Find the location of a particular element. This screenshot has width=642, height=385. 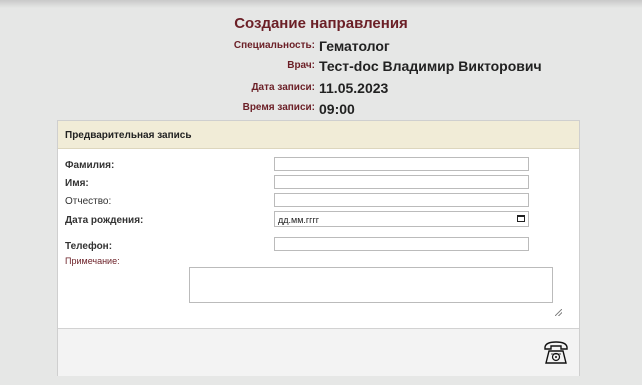

specialty-label: Специальность: is located at coordinates (274, 45).